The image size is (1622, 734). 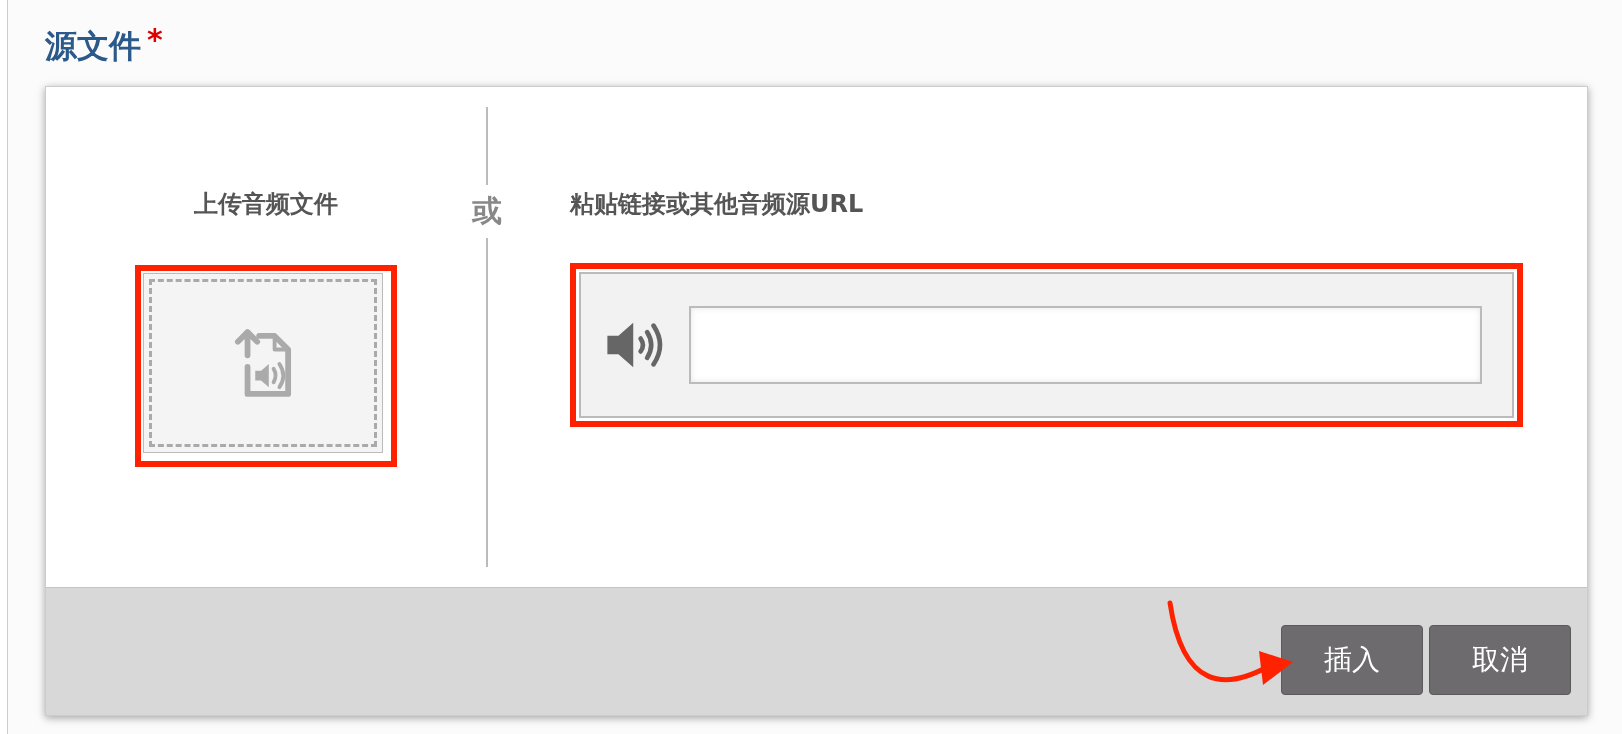 What do you see at coordinates (1352, 660) in the screenshot?
I see `insert-button: 插入` at bounding box center [1352, 660].